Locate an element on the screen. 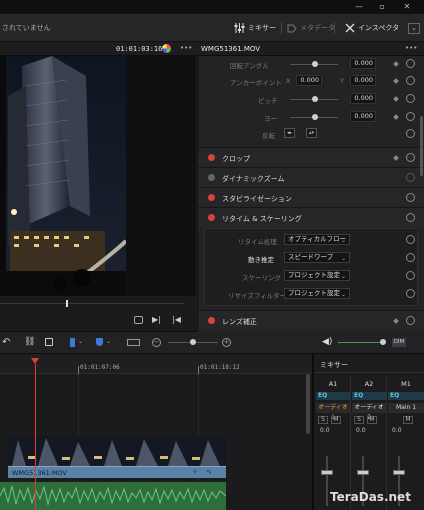 The image size is (424, 510). anchor-y-value: 0.000 is located at coordinates (363, 80).